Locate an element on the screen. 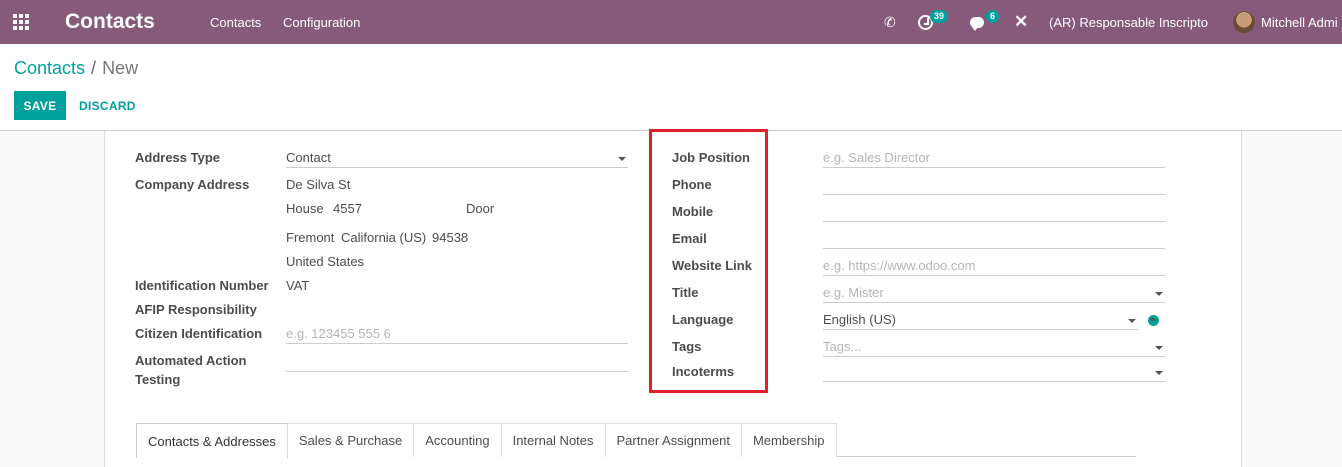 Image resolution: width=1342 pixels, height=467 pixels. address-type-value: Contact is located at coordinates (308, 157).